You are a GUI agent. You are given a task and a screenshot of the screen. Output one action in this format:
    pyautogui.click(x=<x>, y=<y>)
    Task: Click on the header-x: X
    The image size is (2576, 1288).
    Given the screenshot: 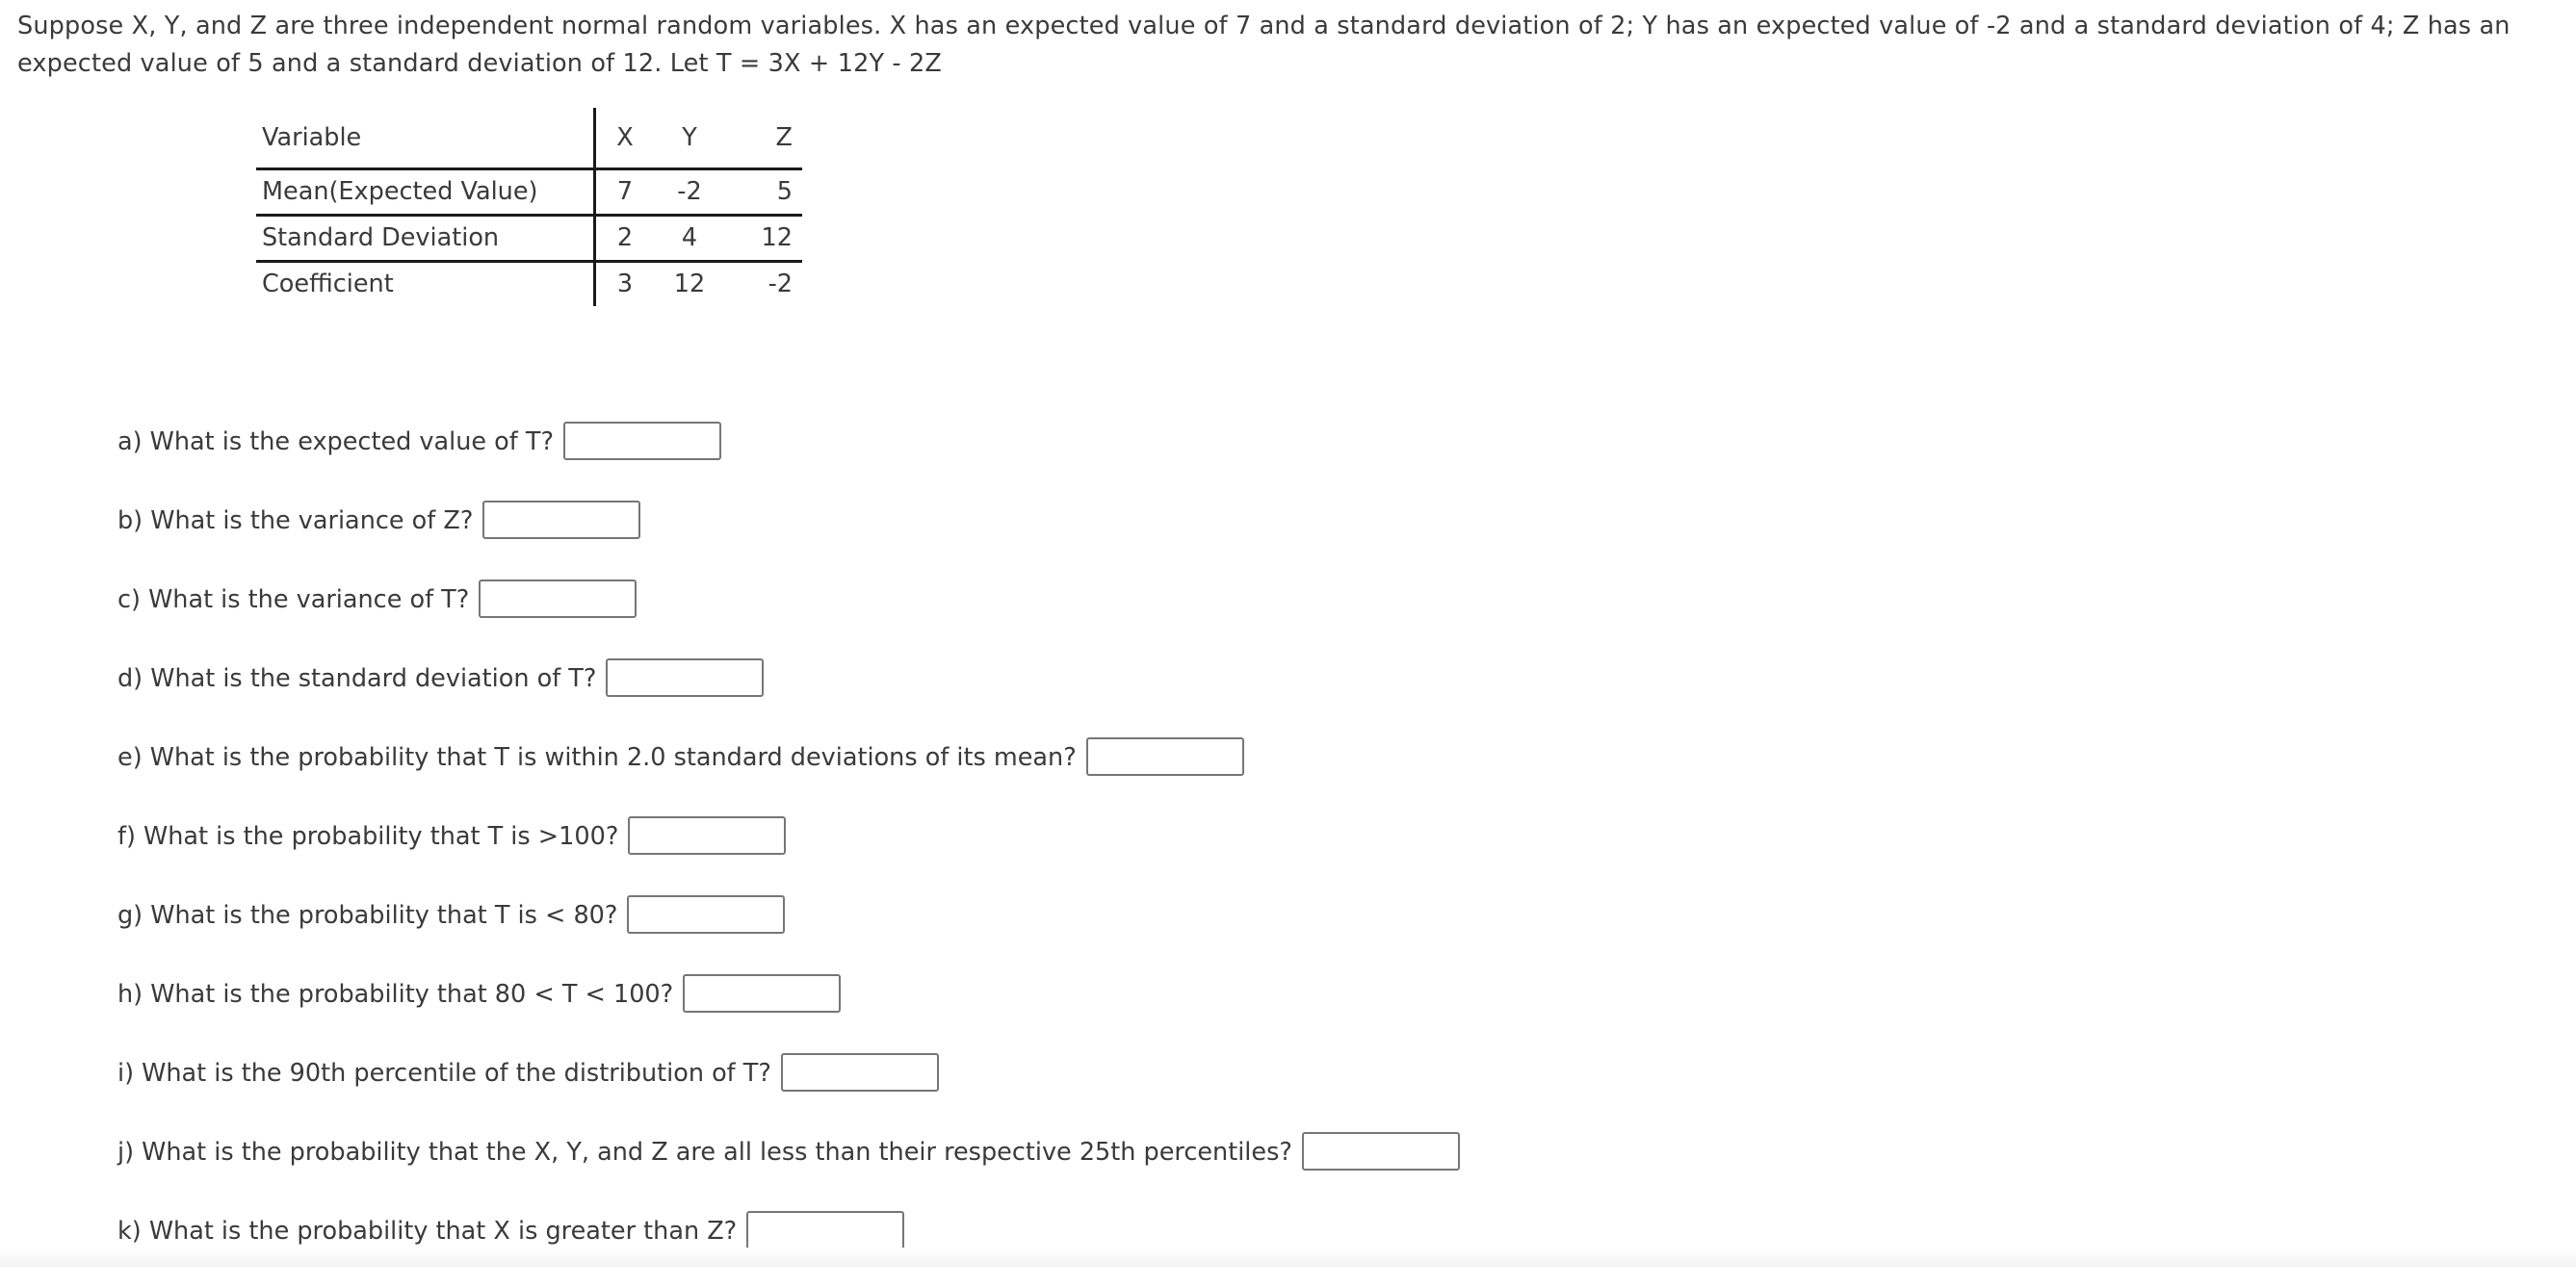 What is the action you would take?
    pyautogui.click(x=624, y=139)
    